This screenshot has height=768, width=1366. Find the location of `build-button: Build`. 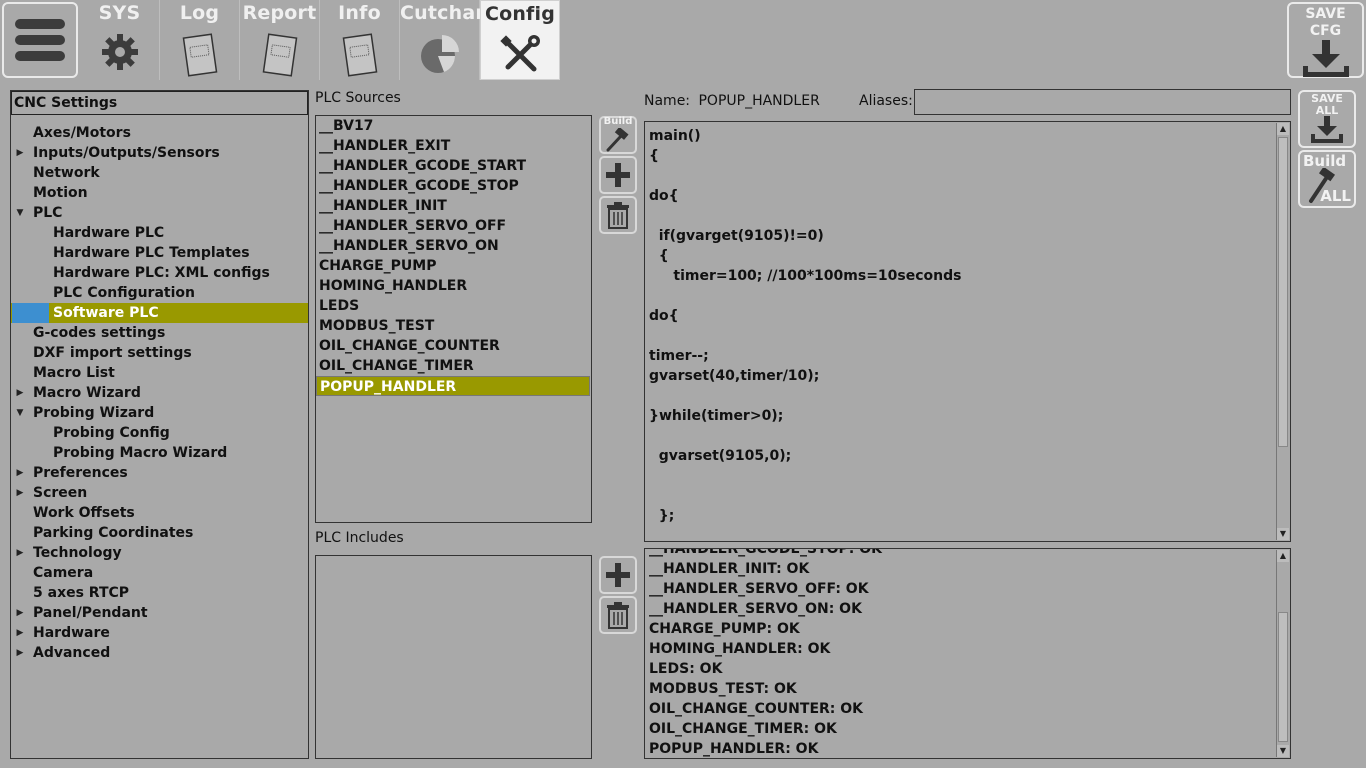

build-button: Build is located at coordinates (618, 135).